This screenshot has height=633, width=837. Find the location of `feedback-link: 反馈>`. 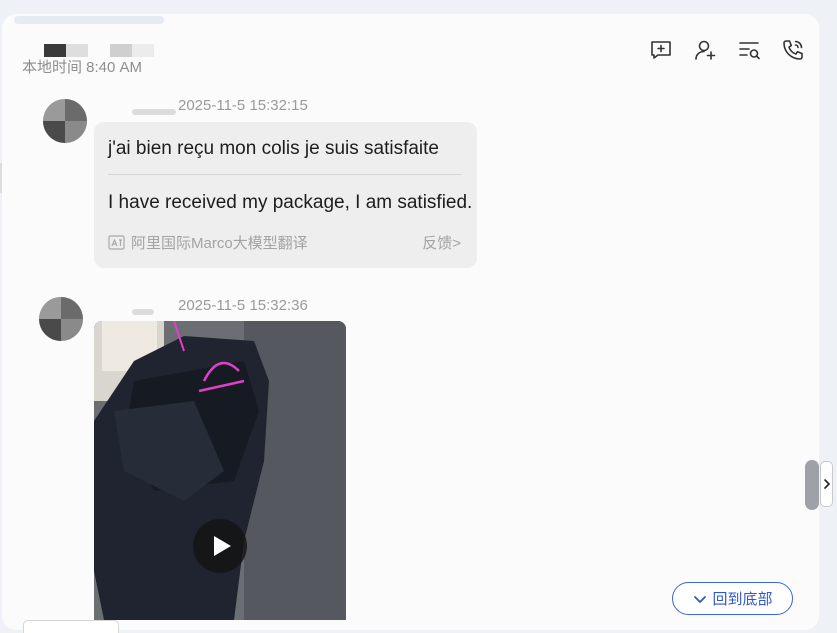

feedback-link: 反馈> is located at coordinates (441, 242).